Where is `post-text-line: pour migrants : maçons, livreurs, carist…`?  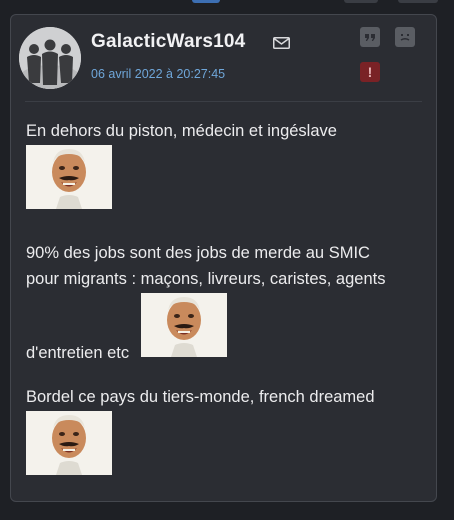
post-text-line: pour migrants : maçons, livreurs, carist… is located at coordinates (206, 279).